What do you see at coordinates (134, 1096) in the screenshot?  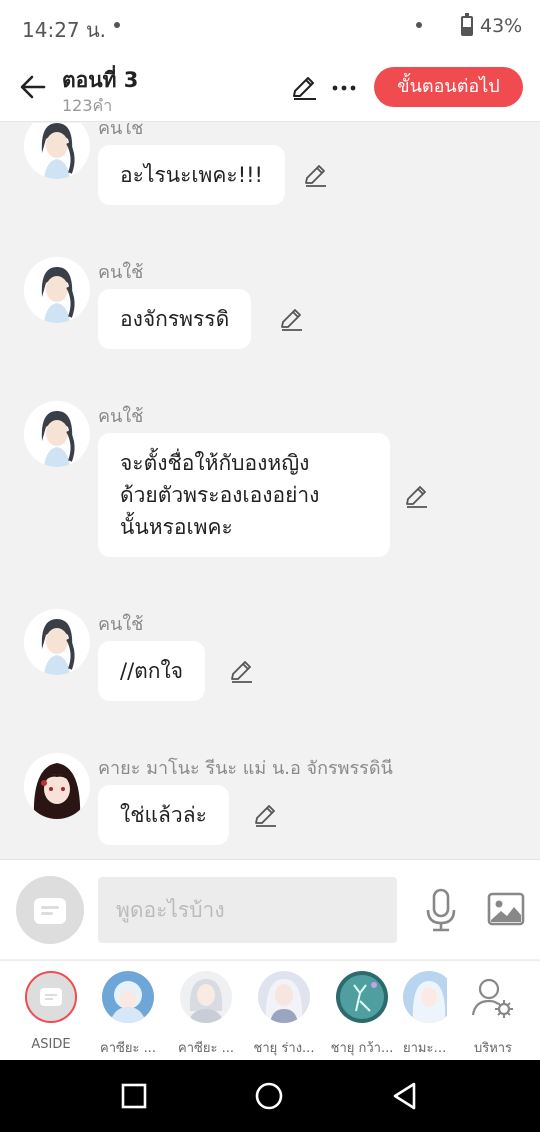 I see `recent-apps-icon` at bounding box center [134, 1096].